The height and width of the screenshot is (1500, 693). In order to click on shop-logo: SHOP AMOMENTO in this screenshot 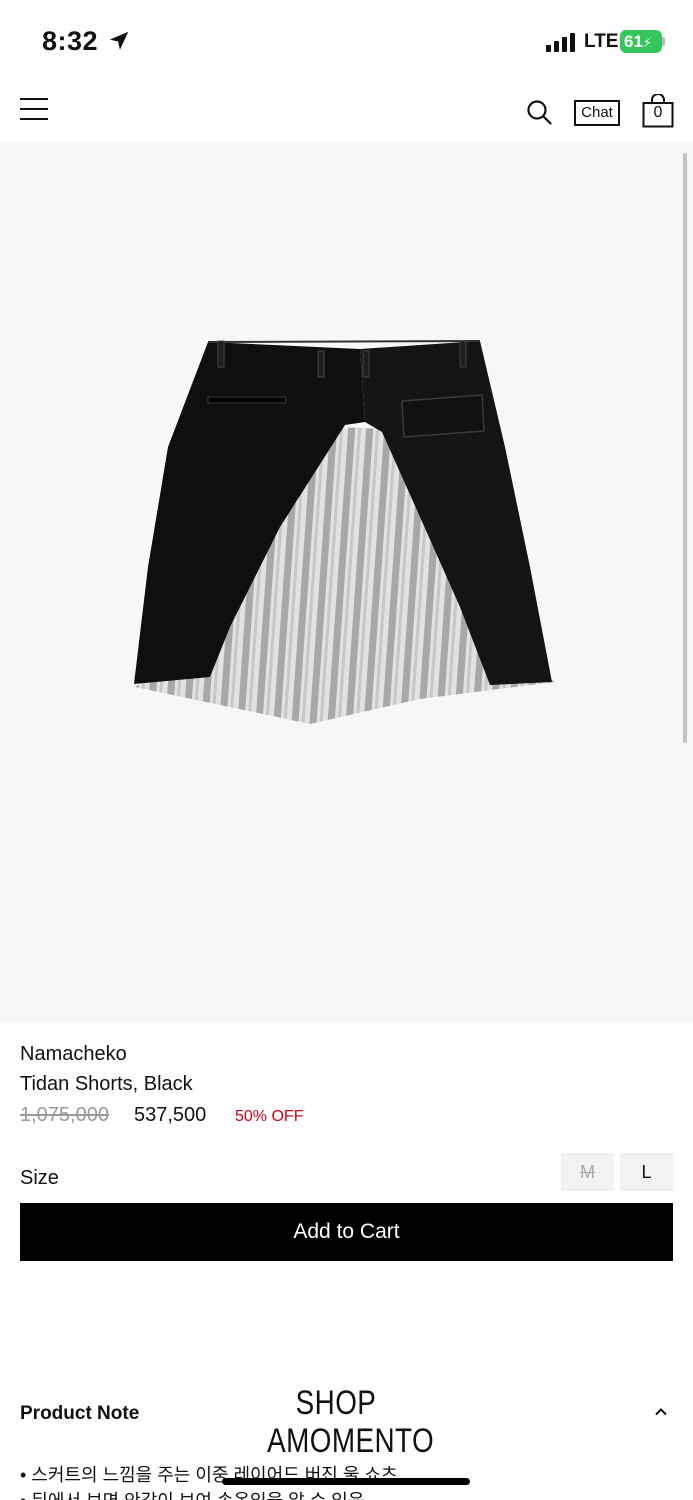, I will do `click(351, 1422)`.